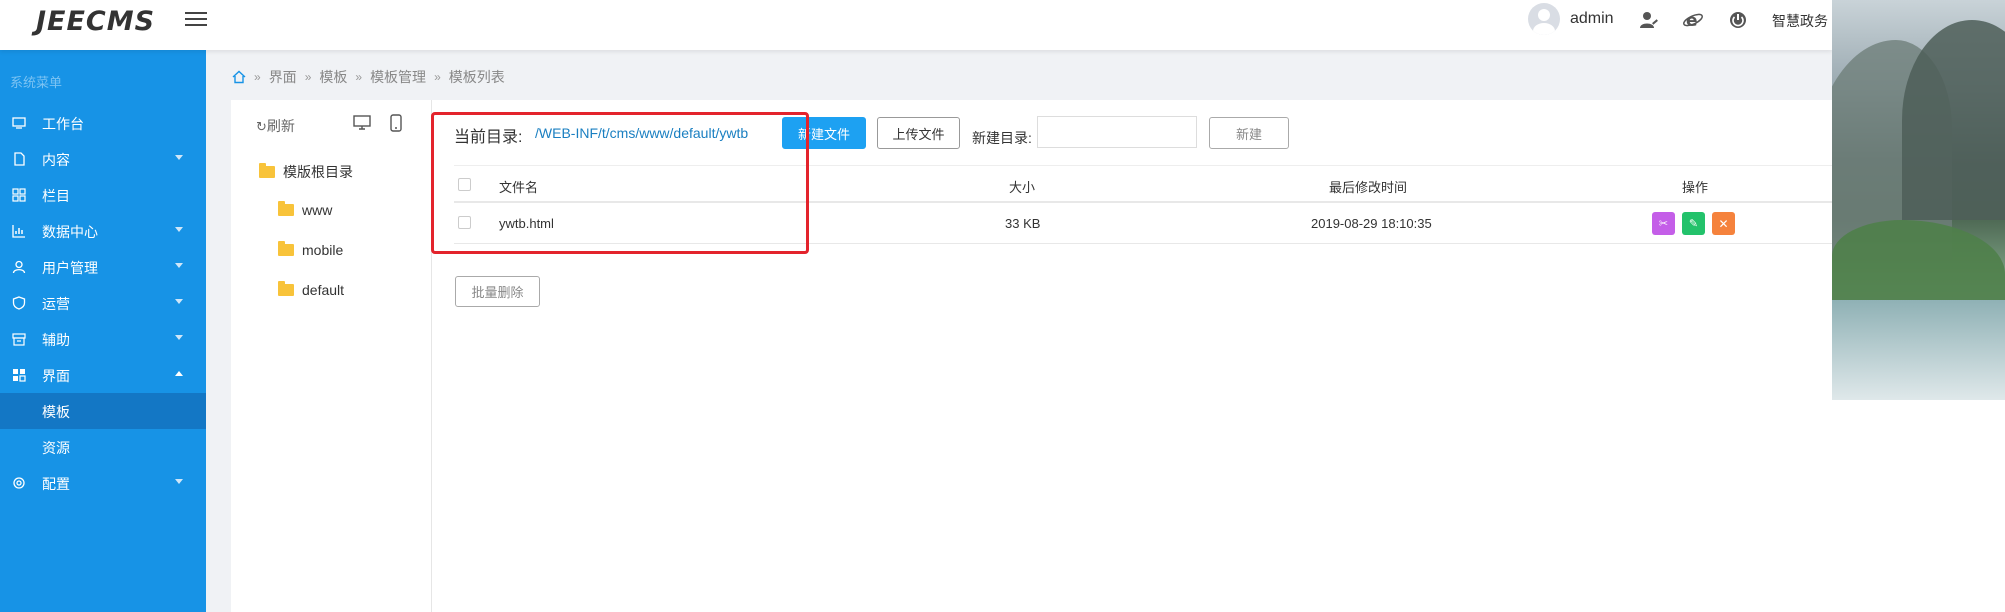 The image size is (2005, 612). Describe the element at coordinates (103, 123) in the screenshot. I see `sidebar-item-workbench: 工作台` at that location.